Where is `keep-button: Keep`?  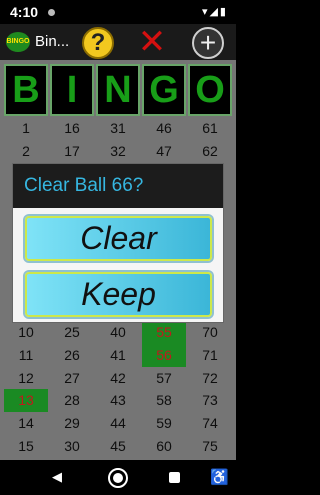 keep-button: Keep is located at coordinates (118, 294).